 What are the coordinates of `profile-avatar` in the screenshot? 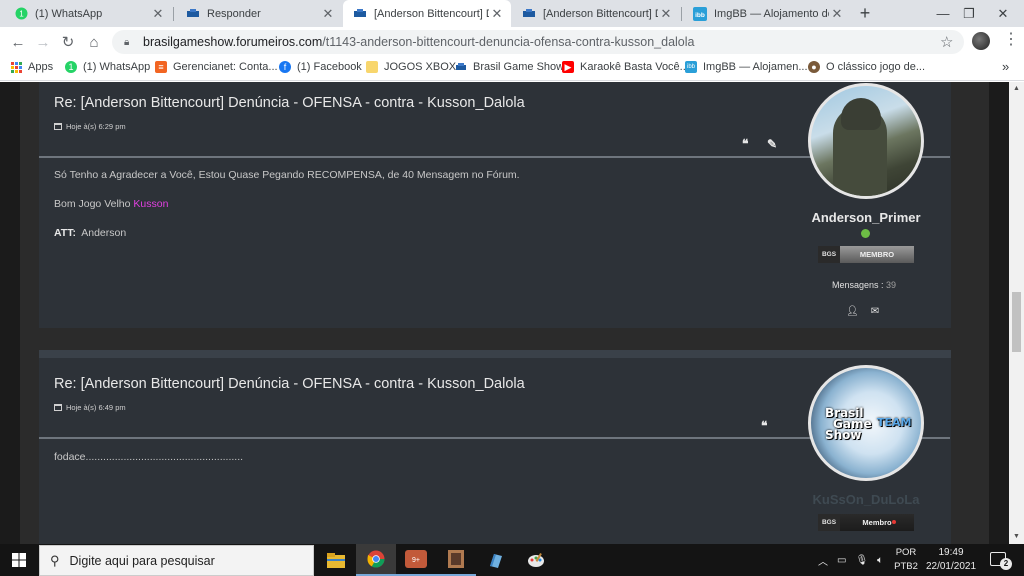 It's located at (981, 41).